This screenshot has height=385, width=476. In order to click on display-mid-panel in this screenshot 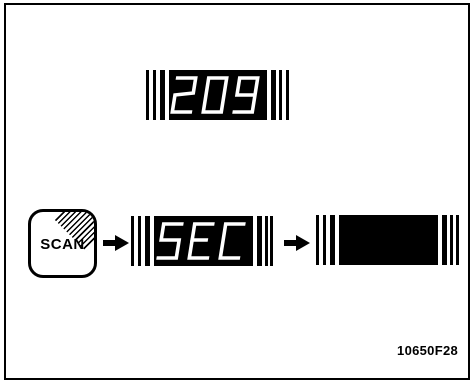, I will do `click(203, 241)`.